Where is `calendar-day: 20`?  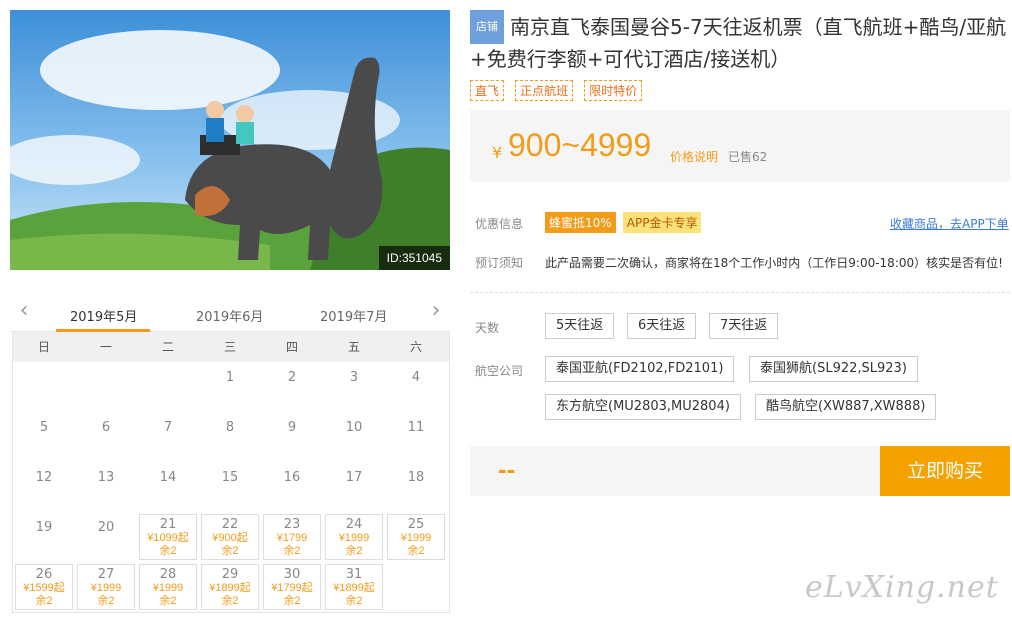
calendar-day: 20 is located at coordinates (106, 537).